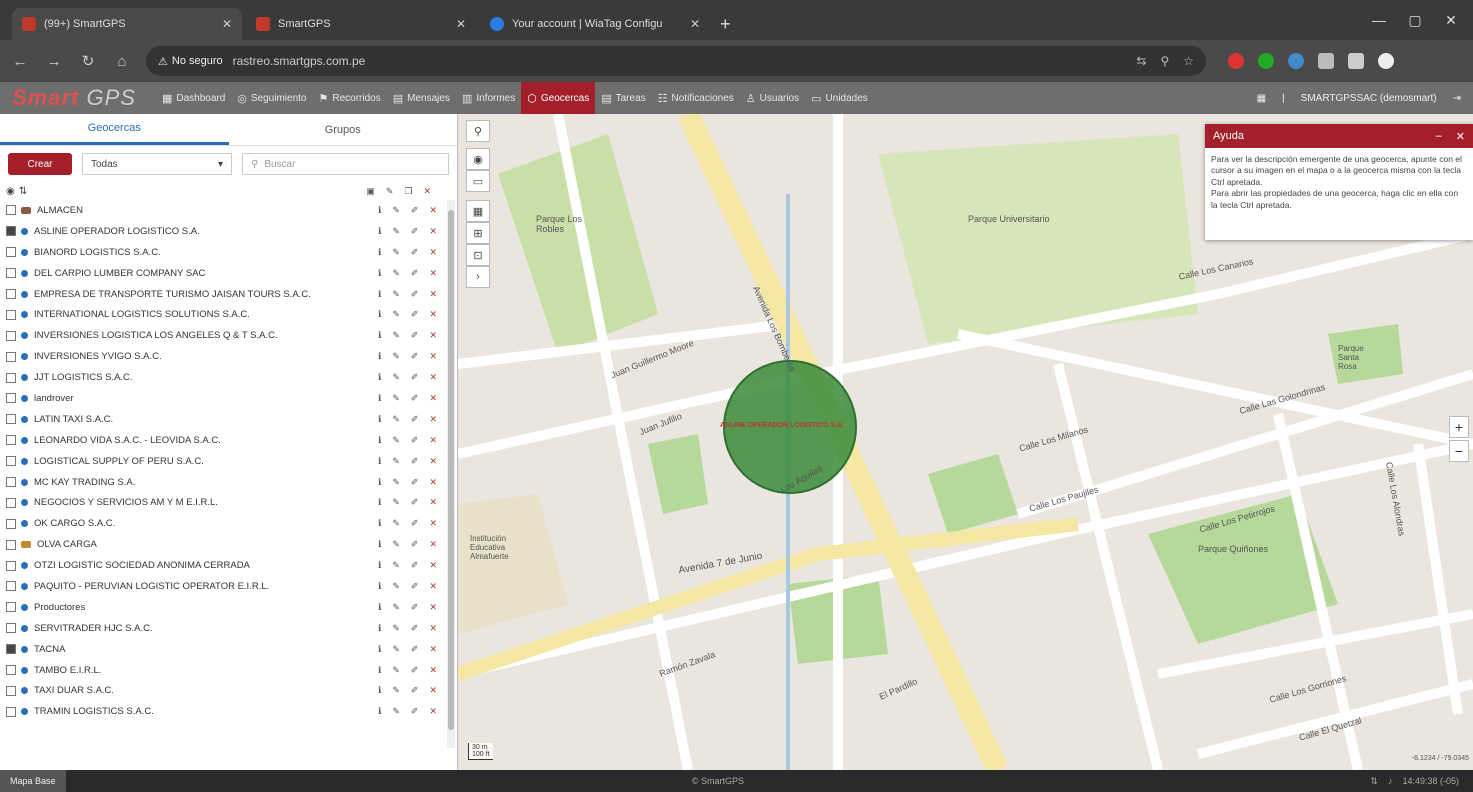  I want to click on menu-unidades: ▭ Unidades, so click(839, 98).